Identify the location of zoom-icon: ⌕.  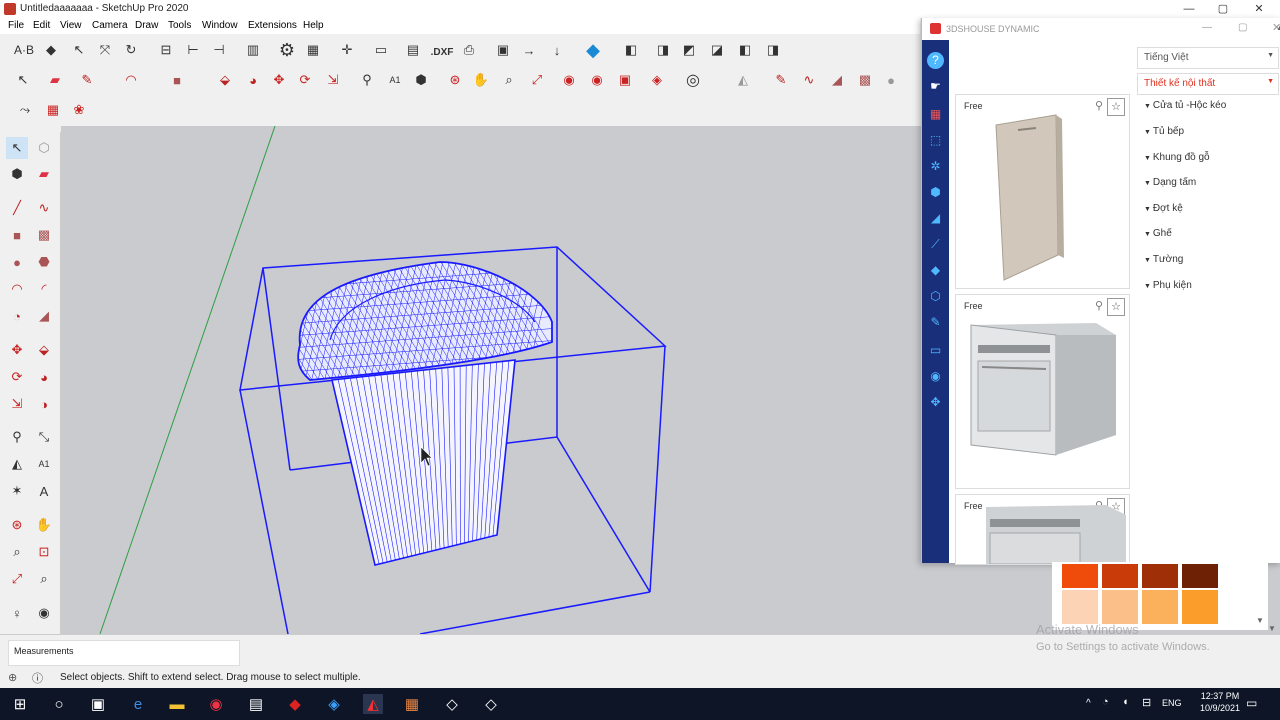
(17, 552).